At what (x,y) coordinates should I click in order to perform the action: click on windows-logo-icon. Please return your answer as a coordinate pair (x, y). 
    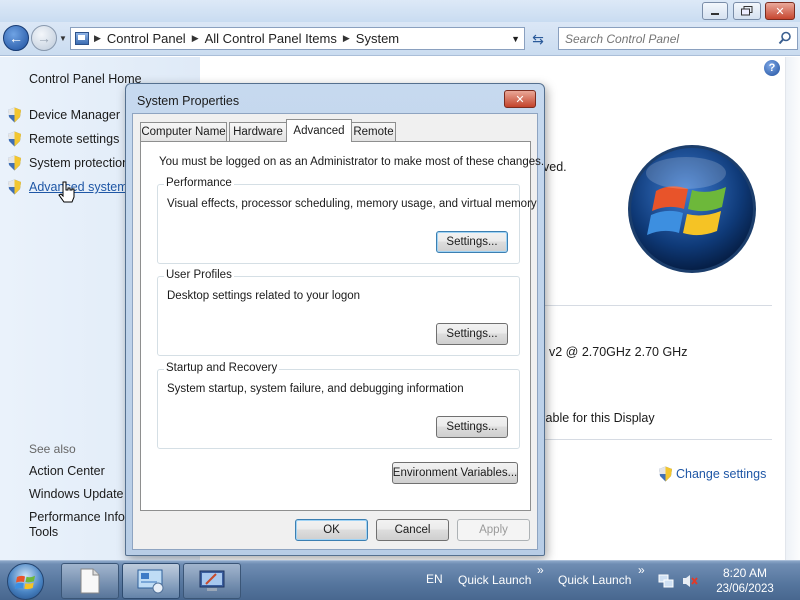
    Looking at the image, I should click on (692, 209).